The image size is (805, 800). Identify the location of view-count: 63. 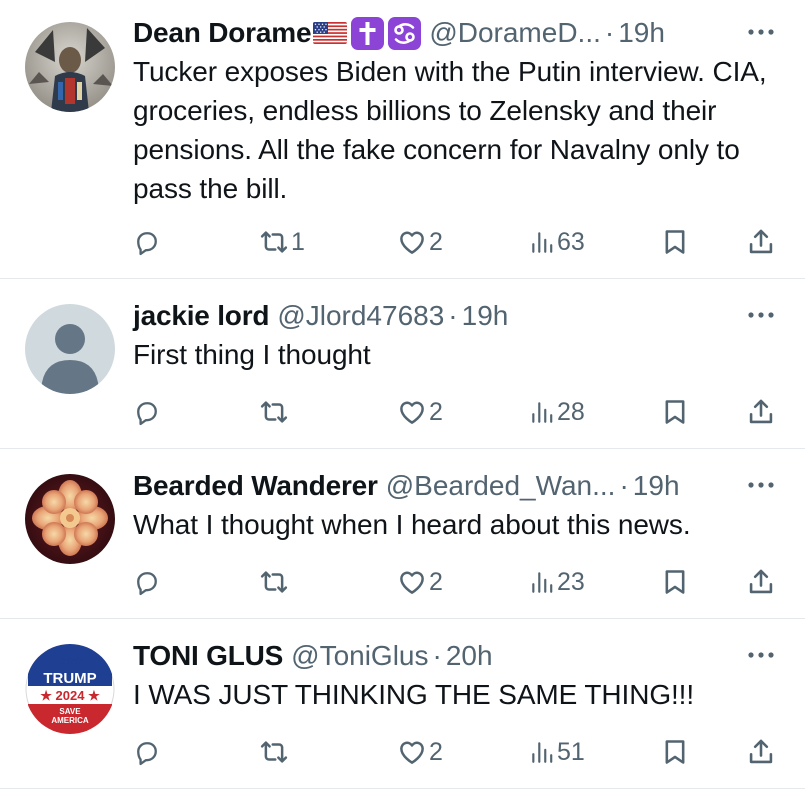
(571, 241).